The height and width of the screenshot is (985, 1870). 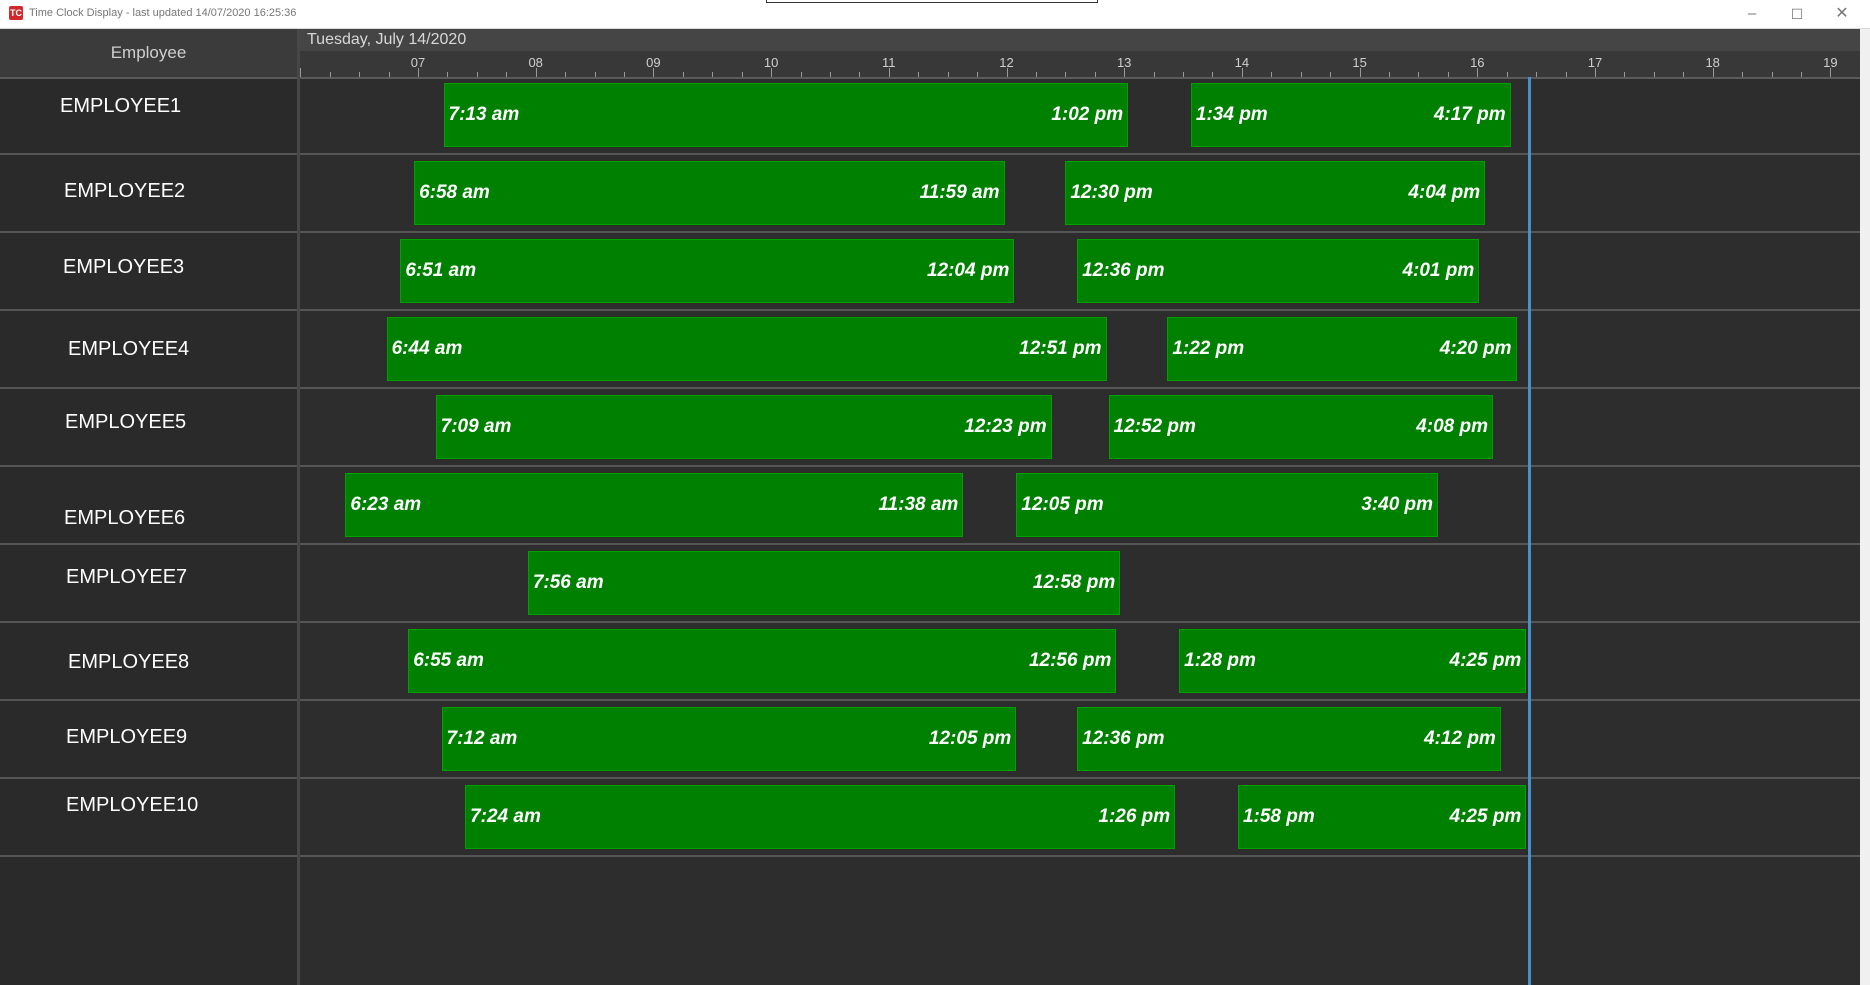 What do you see at coordinates (1005, 426) in the screenshot?
I see `clock-out-time: 12:23 pm` at bounding box center [1005, 426].